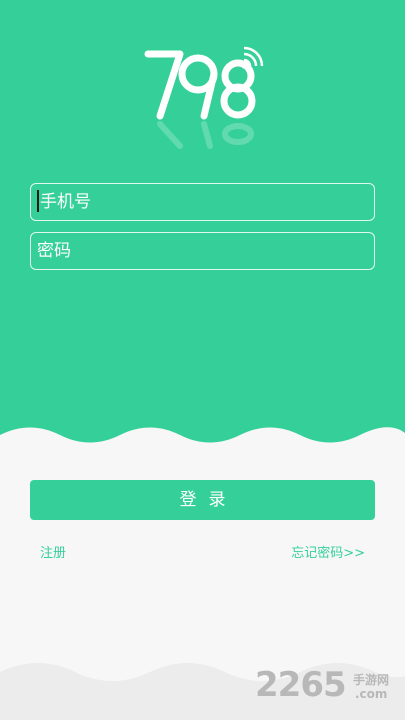 The height and width of the screenshot is (720, 405). Describe the element at coordinates (204, 97) in the screenshot. I see `app-logo` at that location.